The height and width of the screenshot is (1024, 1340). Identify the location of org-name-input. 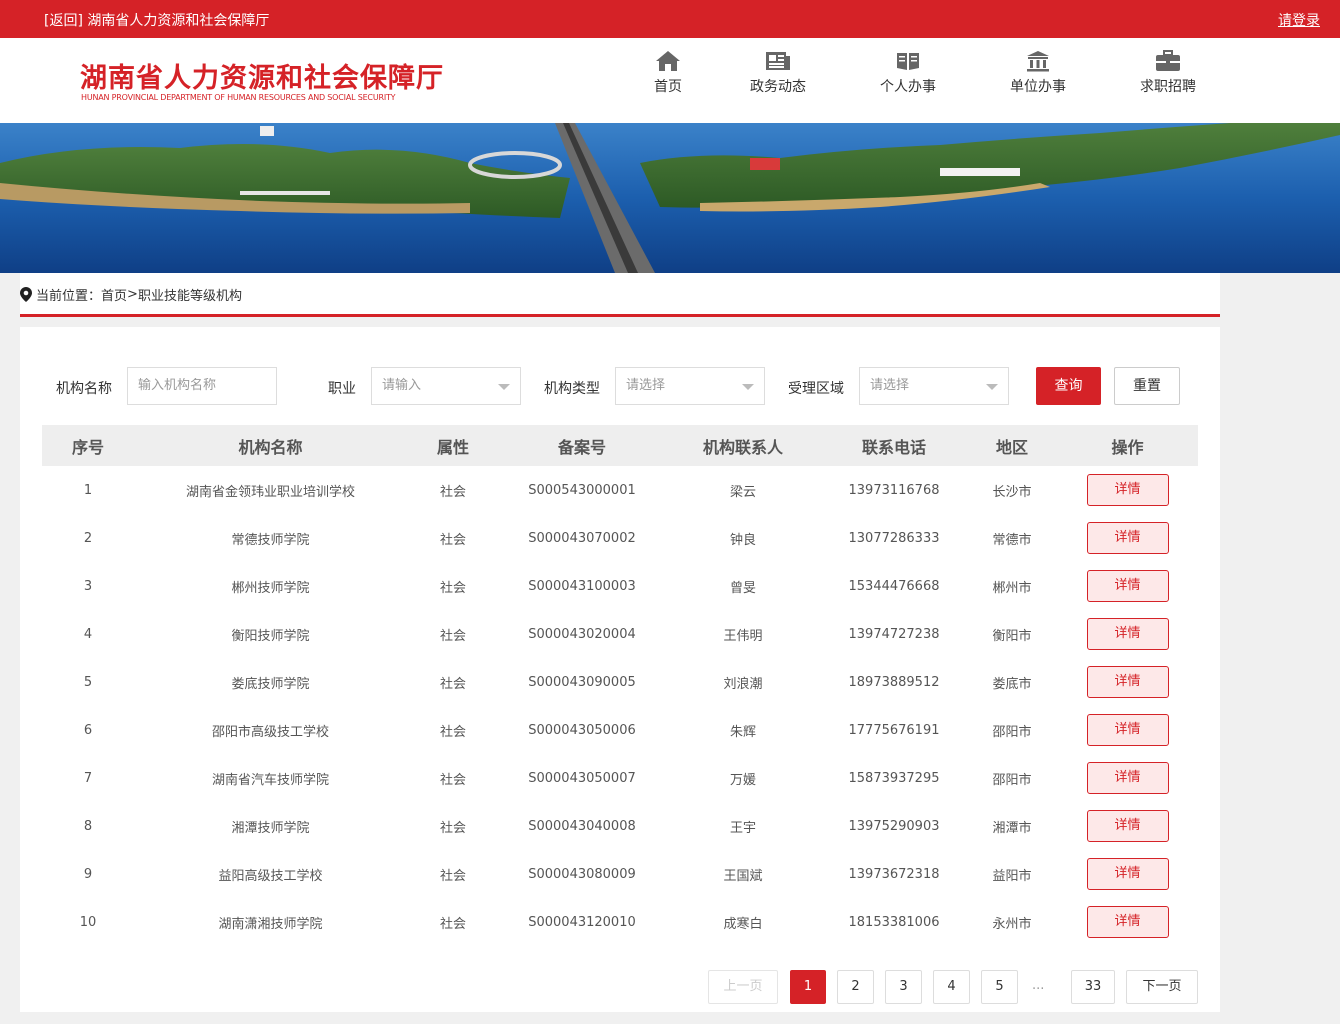
(203, 385).